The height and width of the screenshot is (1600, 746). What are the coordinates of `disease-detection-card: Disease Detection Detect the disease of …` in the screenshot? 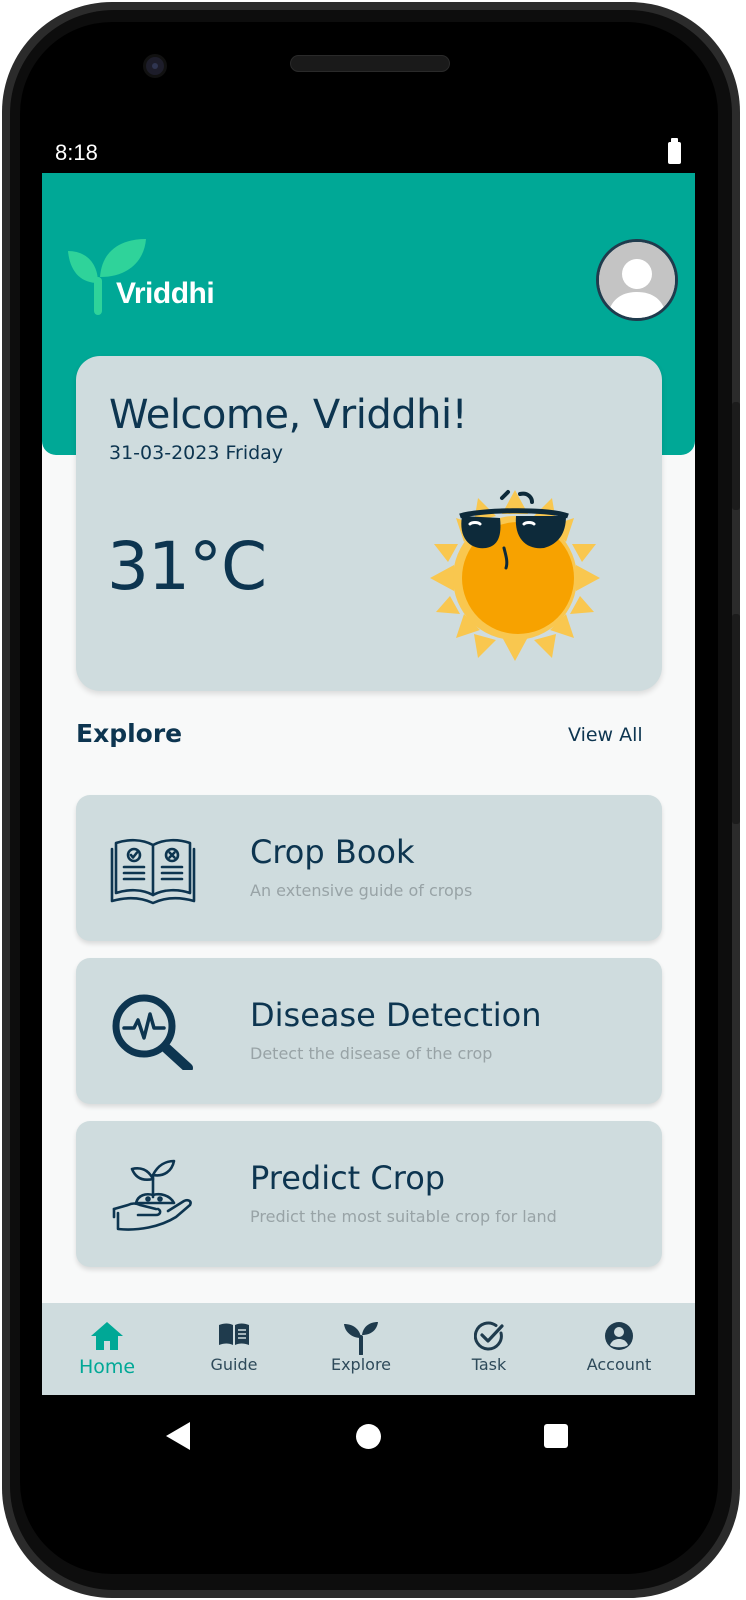 It's located at (369, 1031).